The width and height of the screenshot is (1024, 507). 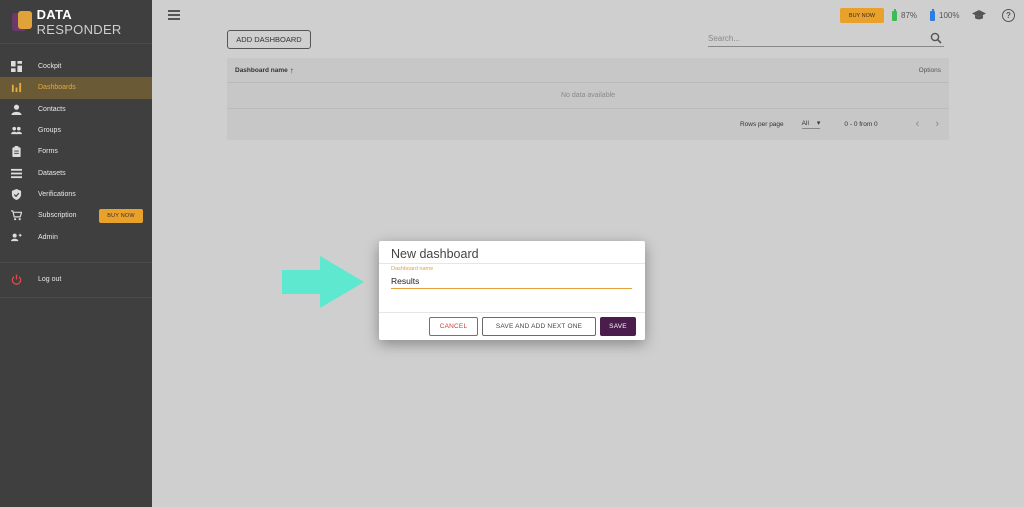 I want to click on prev-page-icon: ‹, so click(x=918, y=124).